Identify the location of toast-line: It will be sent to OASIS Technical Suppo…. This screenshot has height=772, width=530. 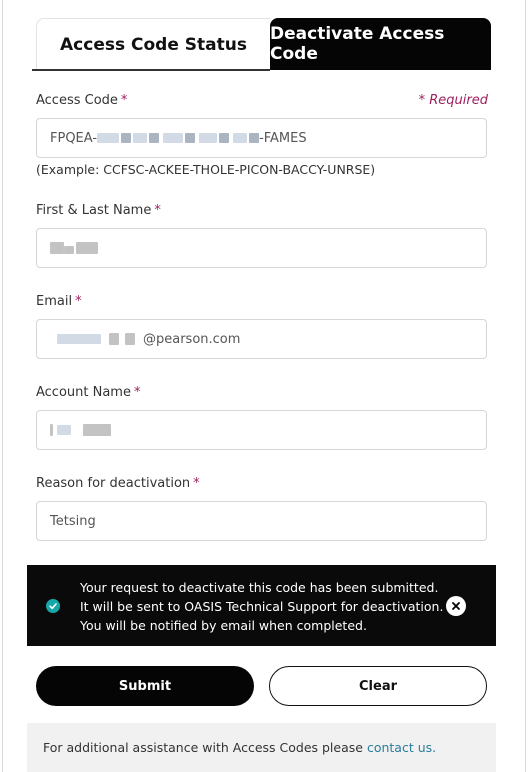
(262, 606).